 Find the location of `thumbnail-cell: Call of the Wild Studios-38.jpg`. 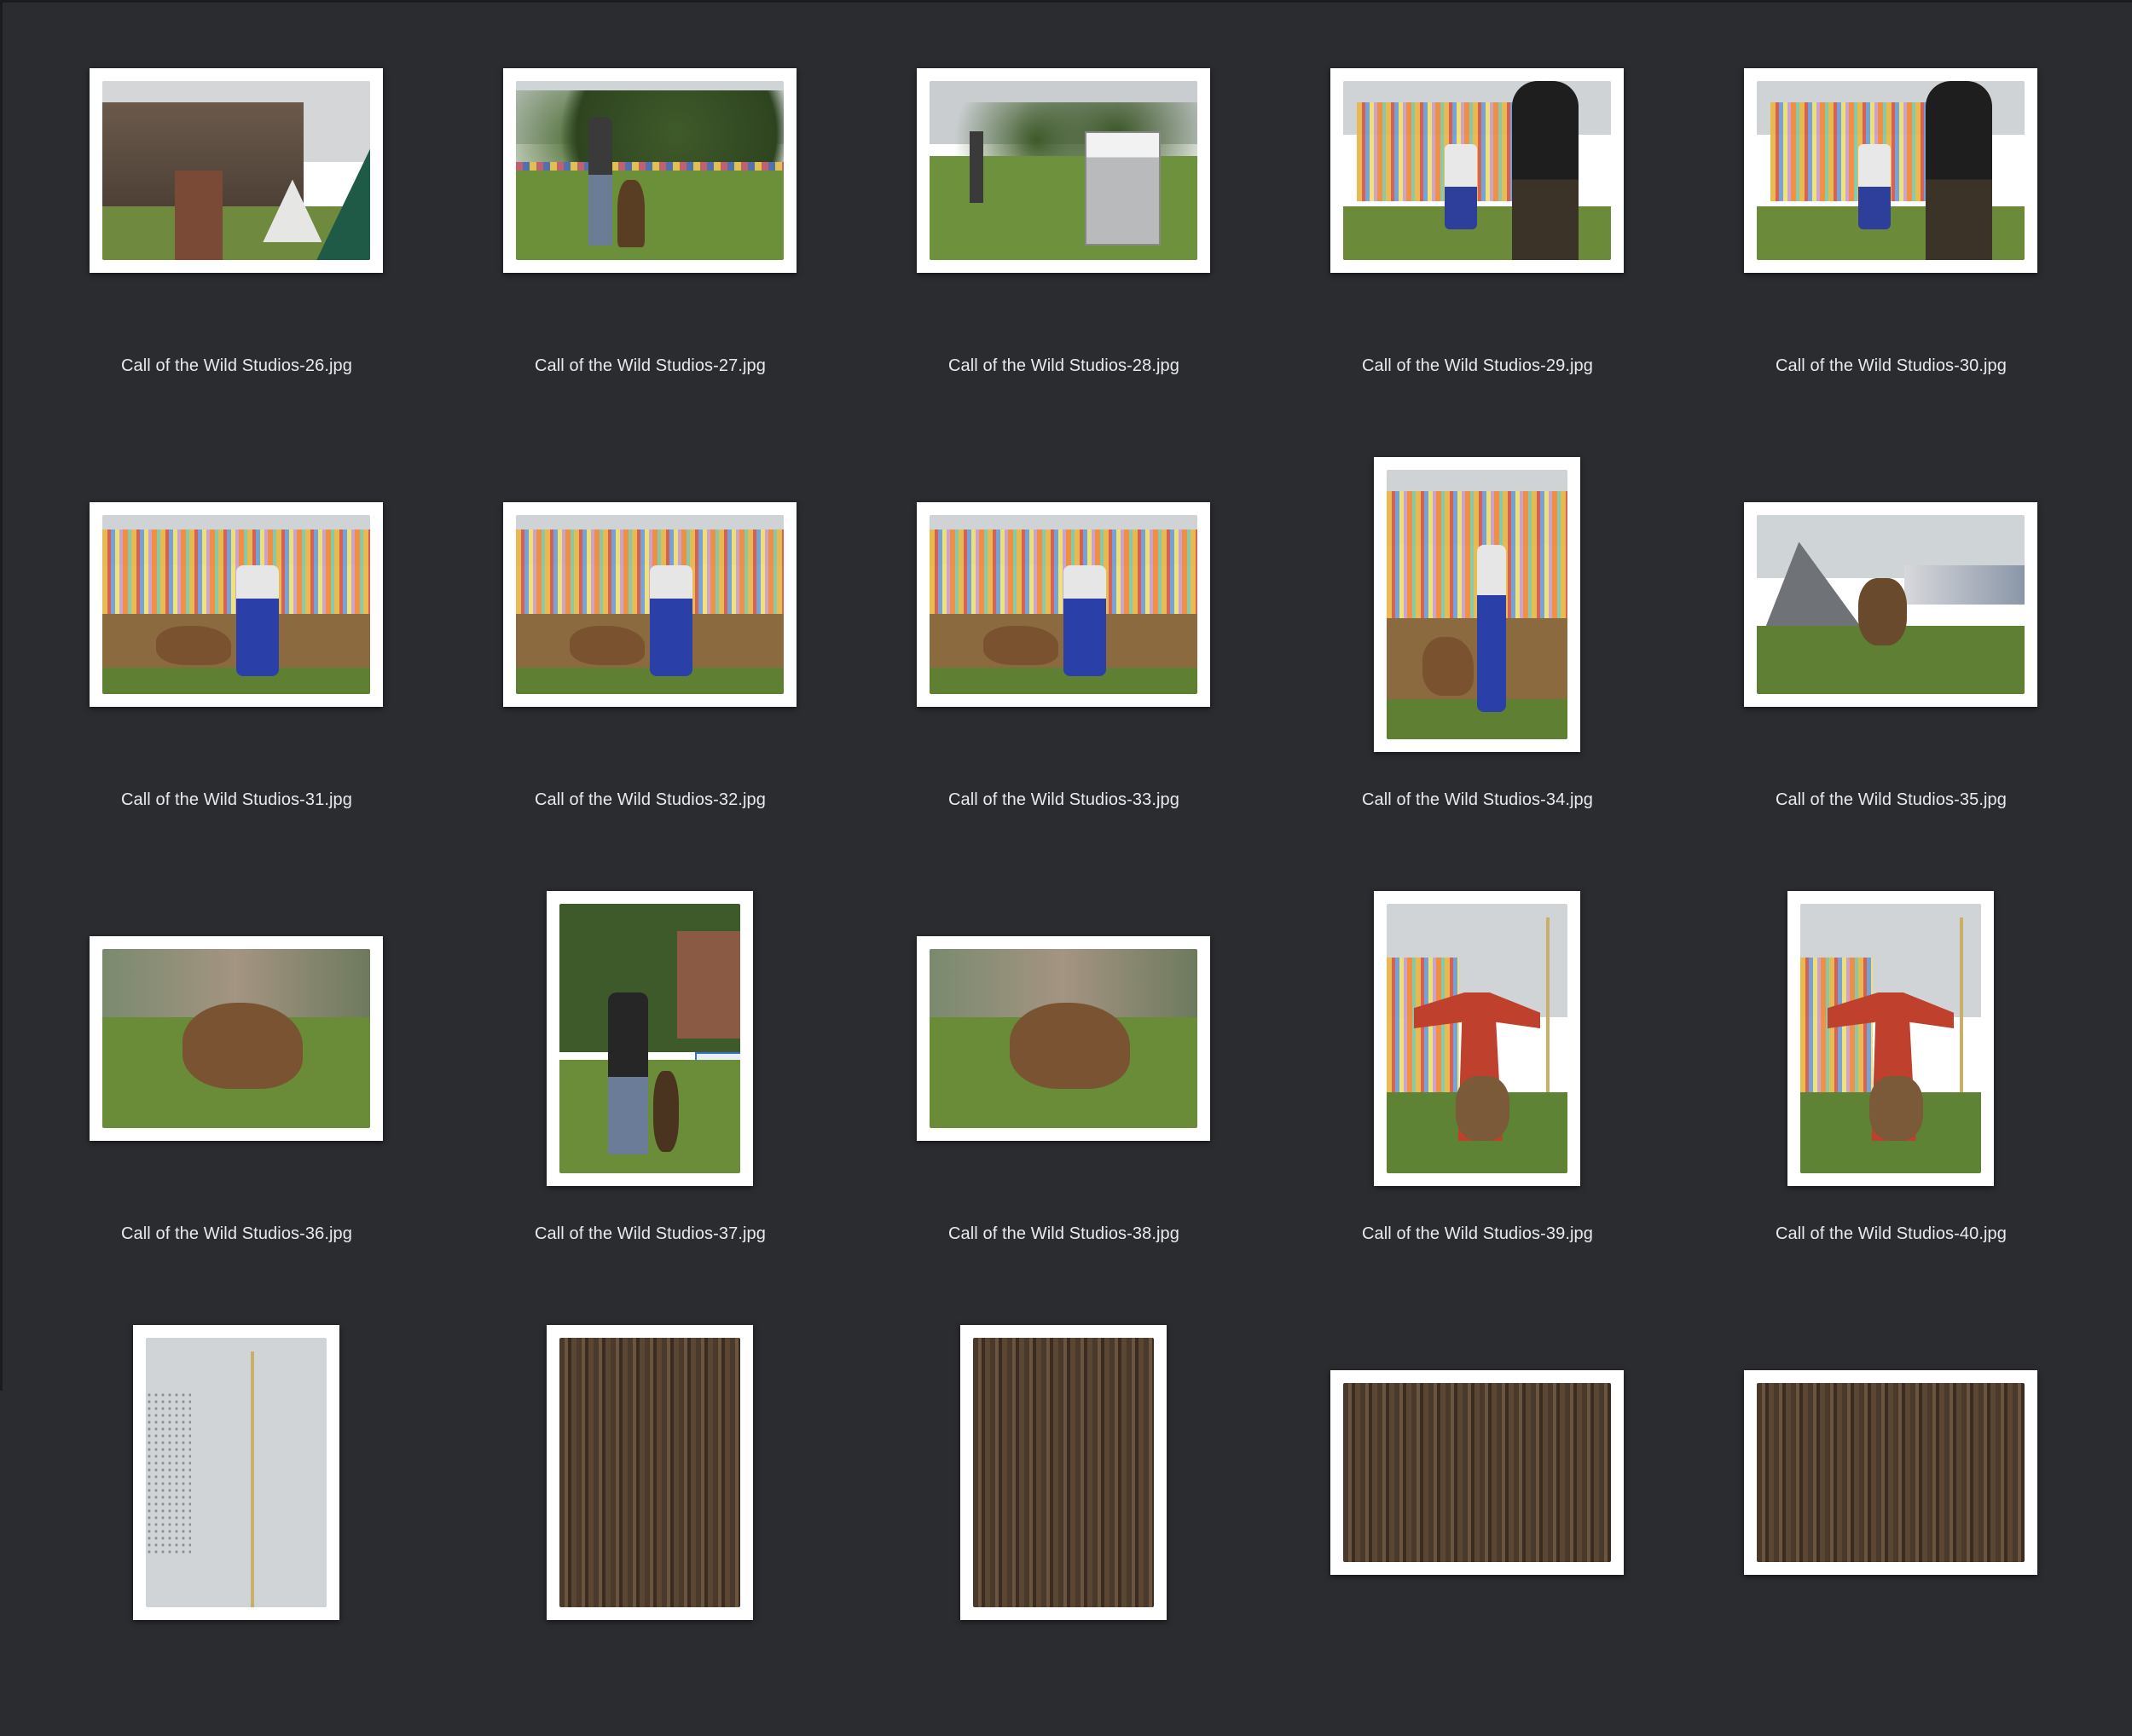

thumbnail-cell: Call of the Wild Studios-38.jpg is located at coordinates (1064, 1085).